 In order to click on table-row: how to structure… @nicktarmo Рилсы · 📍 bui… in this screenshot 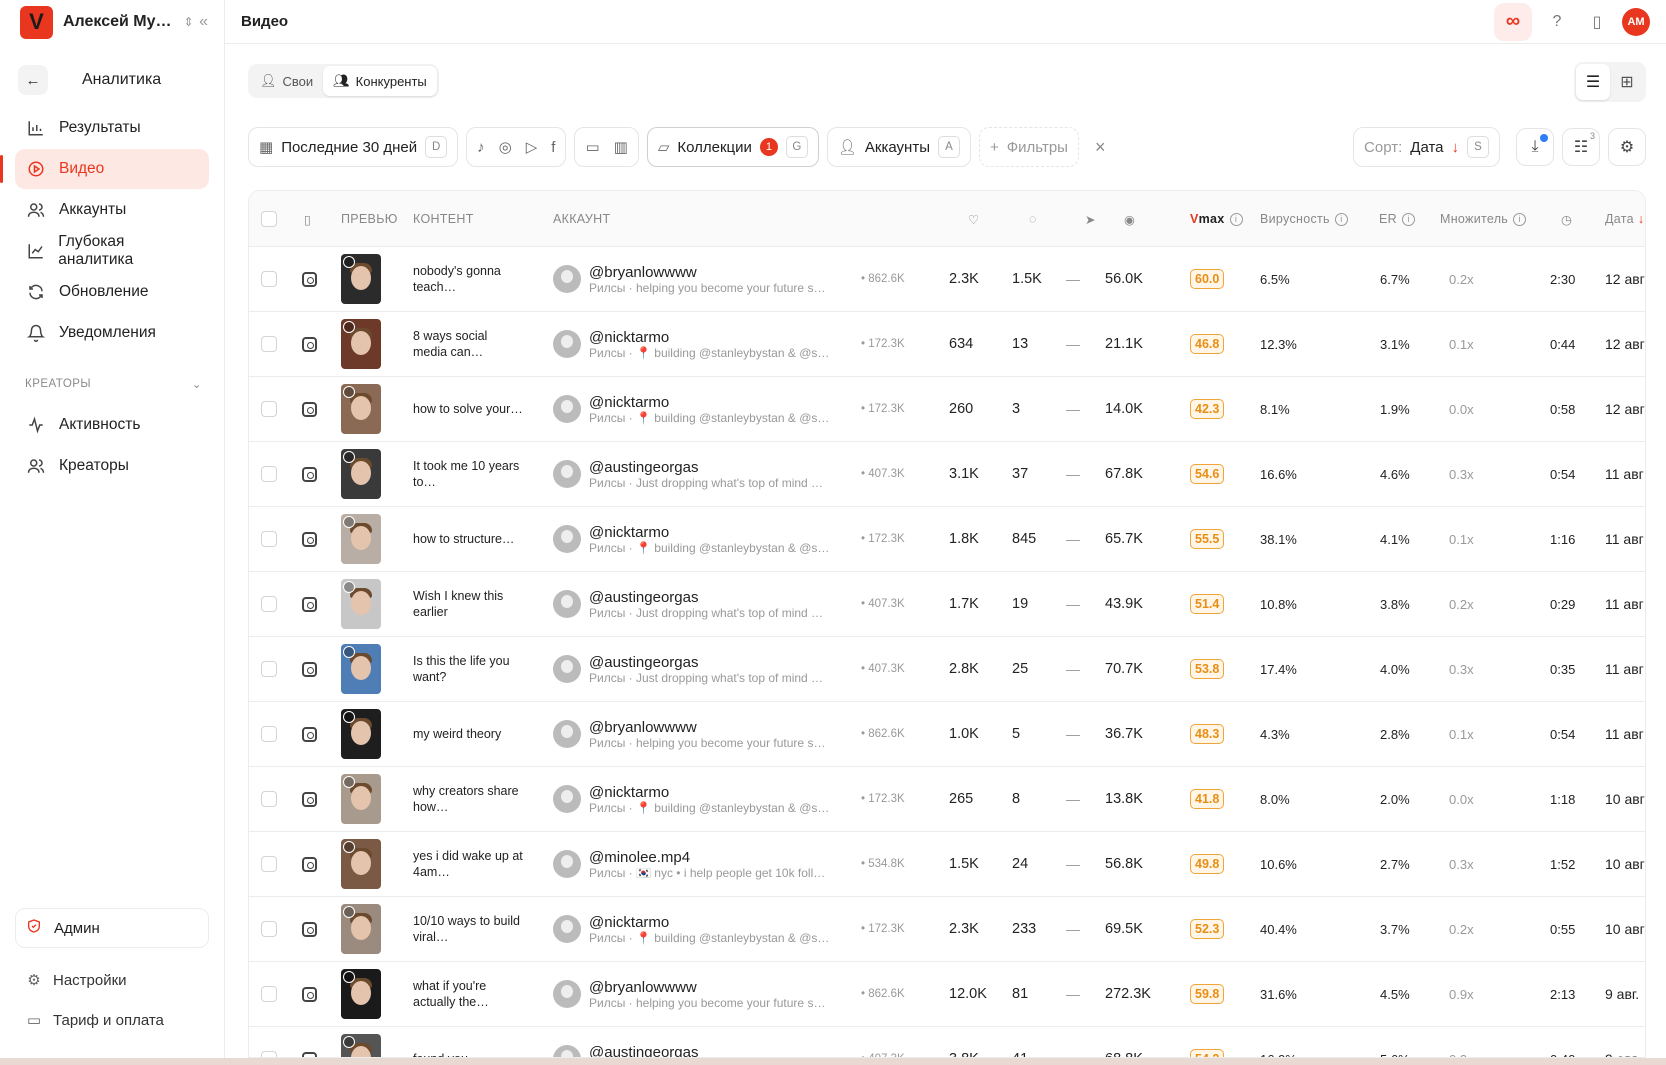, I will do `click(947, 539)`.